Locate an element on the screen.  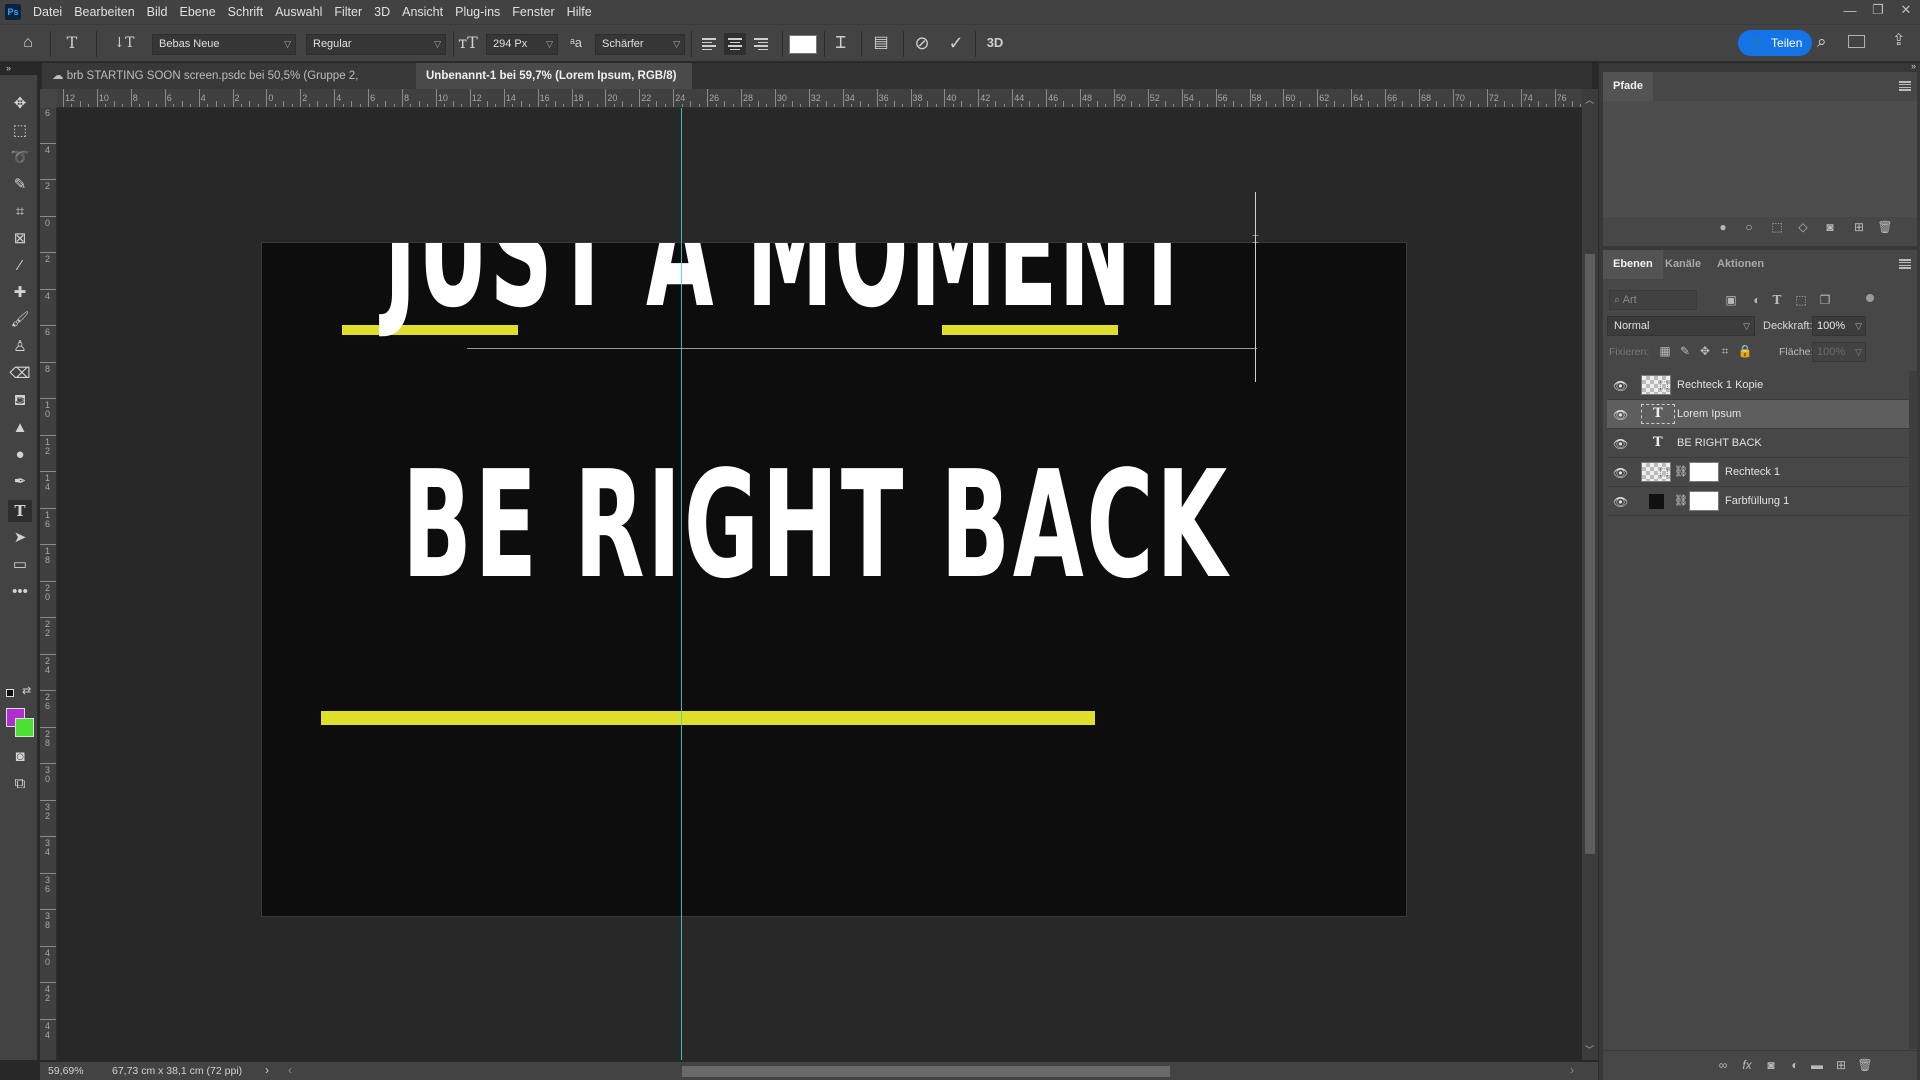
filter-smart-object-icon: ❐ is located at coordinates (1825, 300).